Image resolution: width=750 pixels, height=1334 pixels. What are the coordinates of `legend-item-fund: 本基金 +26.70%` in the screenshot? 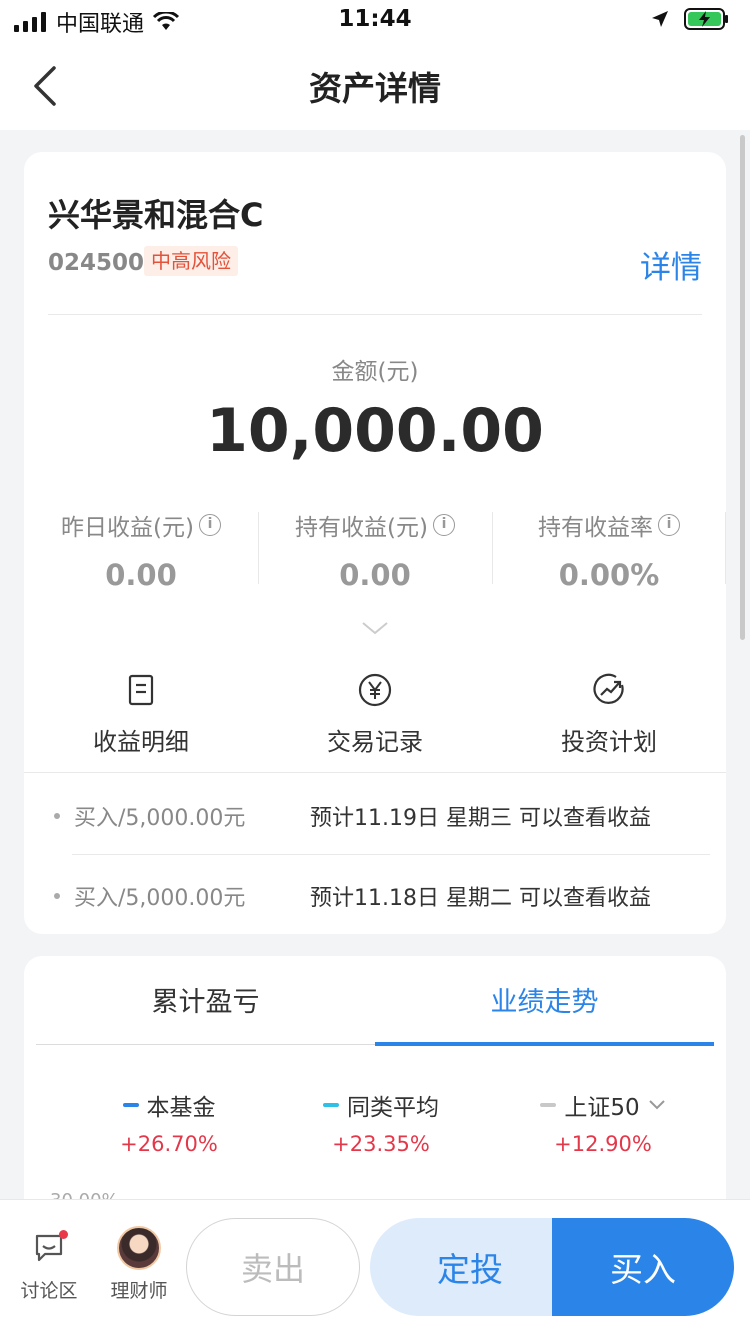 It's located at (169, 1122).